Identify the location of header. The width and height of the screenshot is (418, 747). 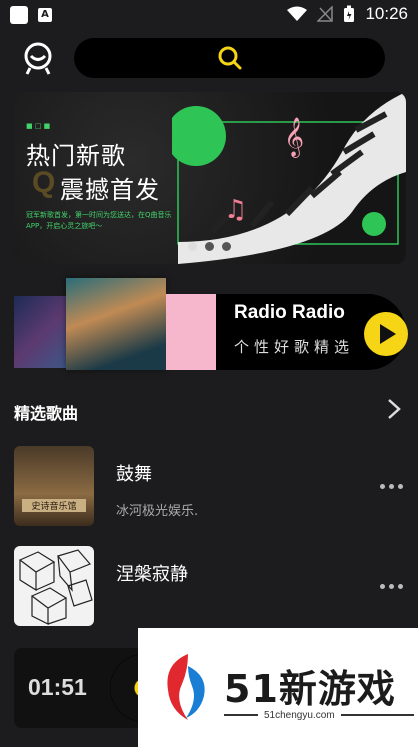
(209, 58).